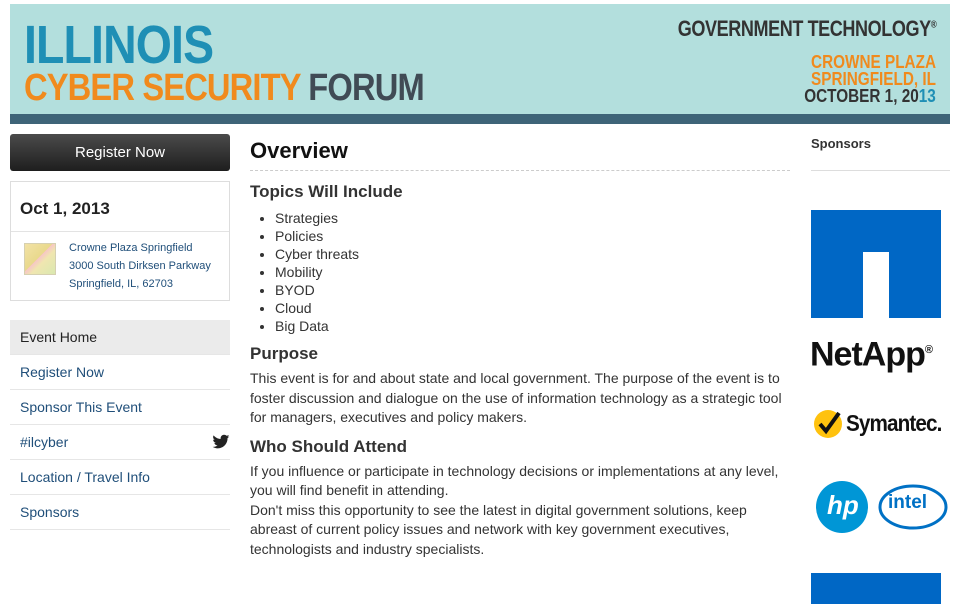 The width and height of the screenshot is (956, 604). Describe the element at coordinates (119, 45) in the screenshot. I see `banner-title-illinois: ILLINOIS` at that location.